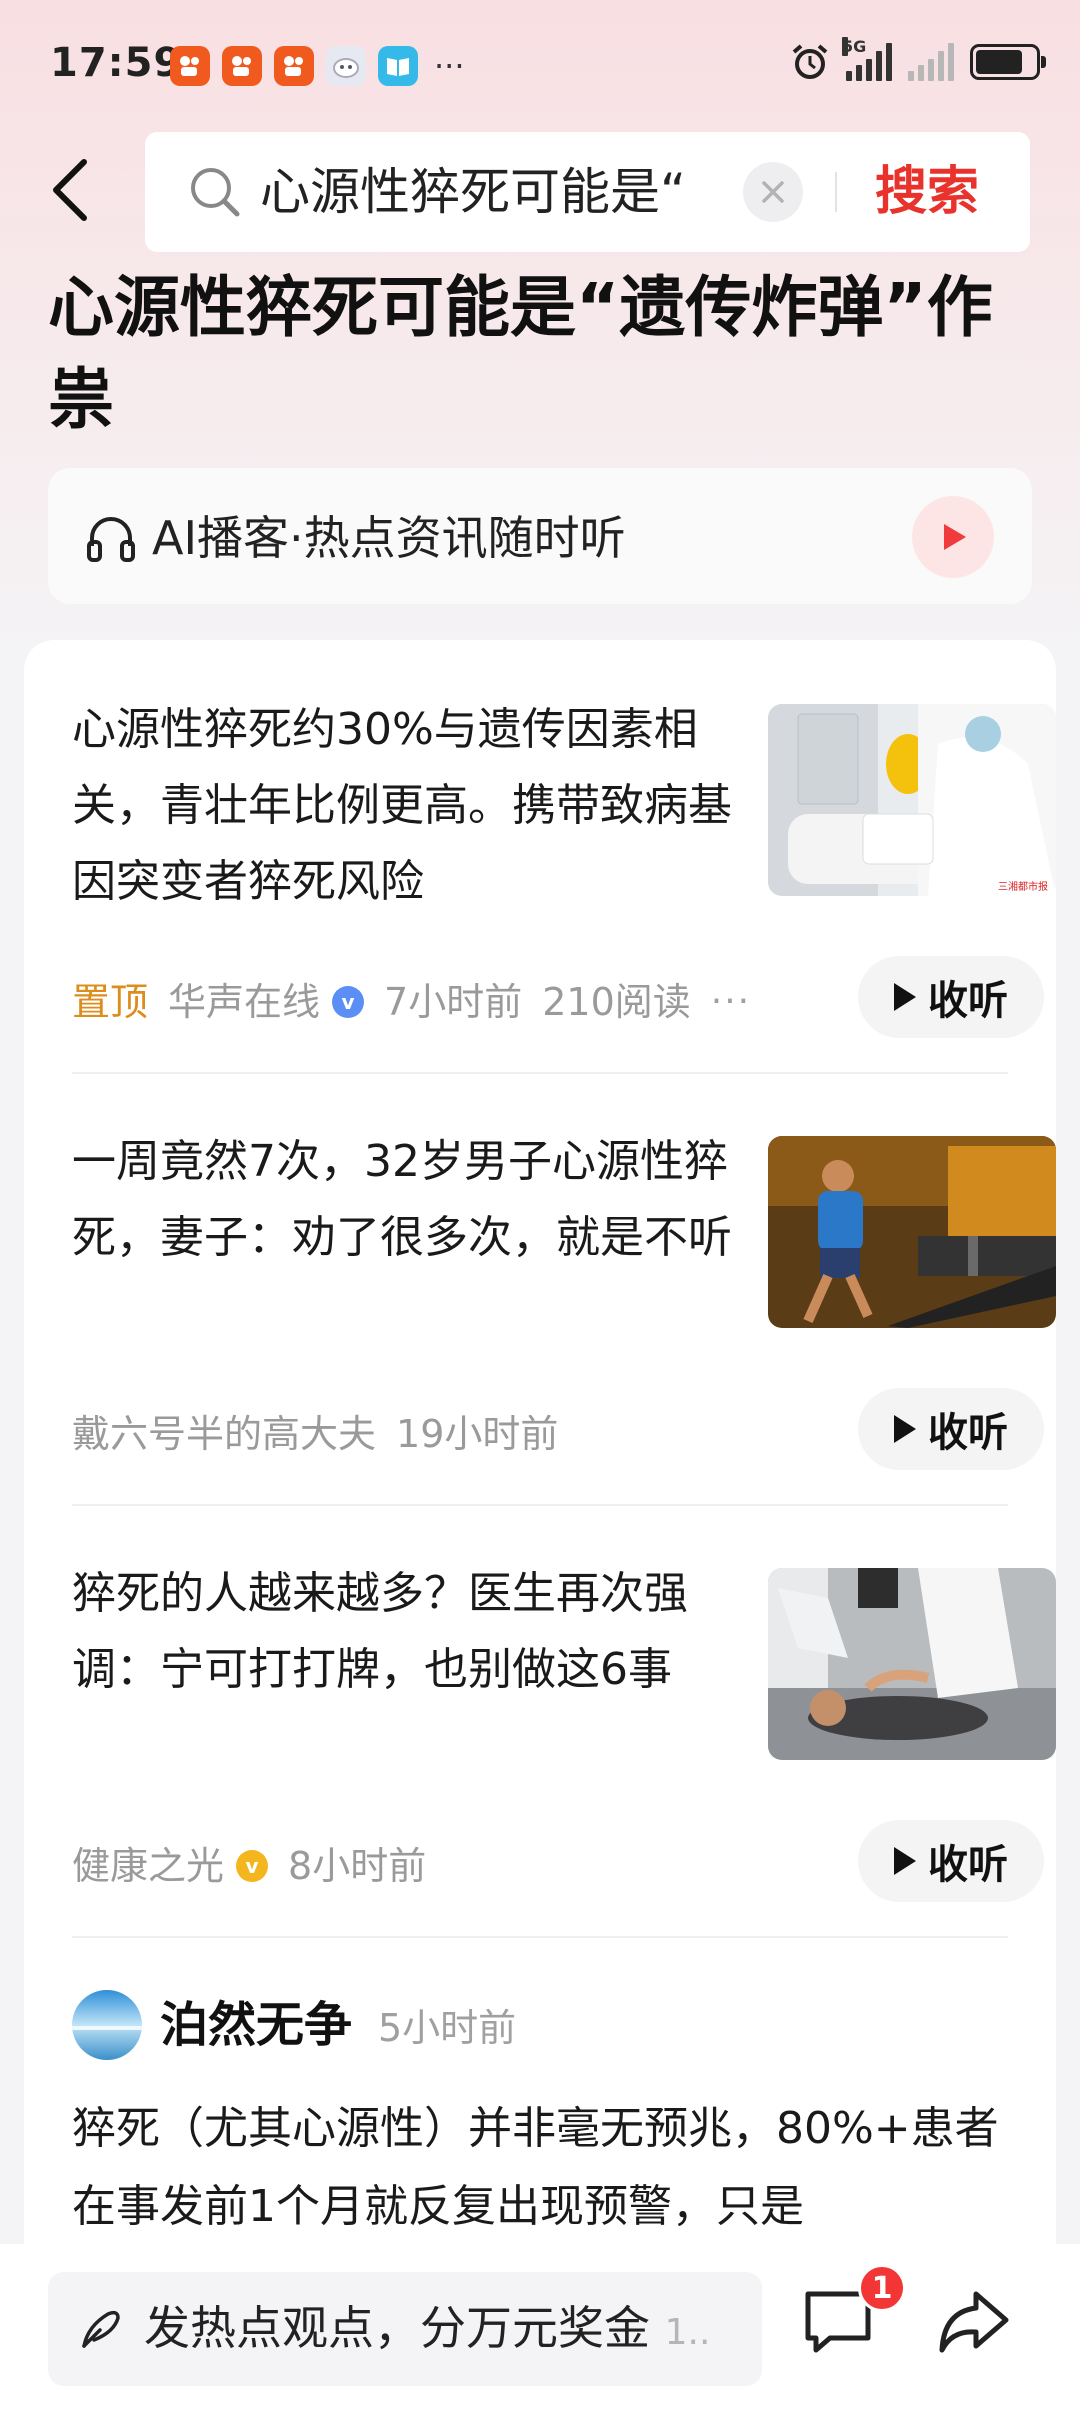 The width and height of the screenshot is (1080, 2412). I want to click on news-source: 华声在线, so click(244, 1002).